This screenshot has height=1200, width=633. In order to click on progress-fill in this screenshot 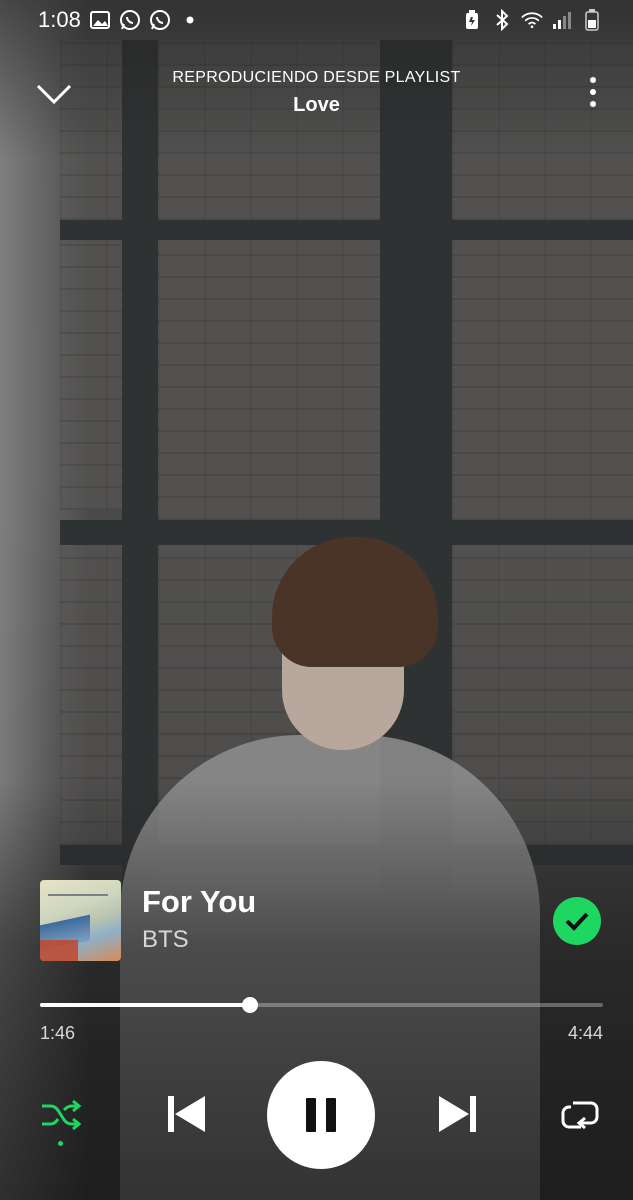, I will do `click(145, 1005)`.